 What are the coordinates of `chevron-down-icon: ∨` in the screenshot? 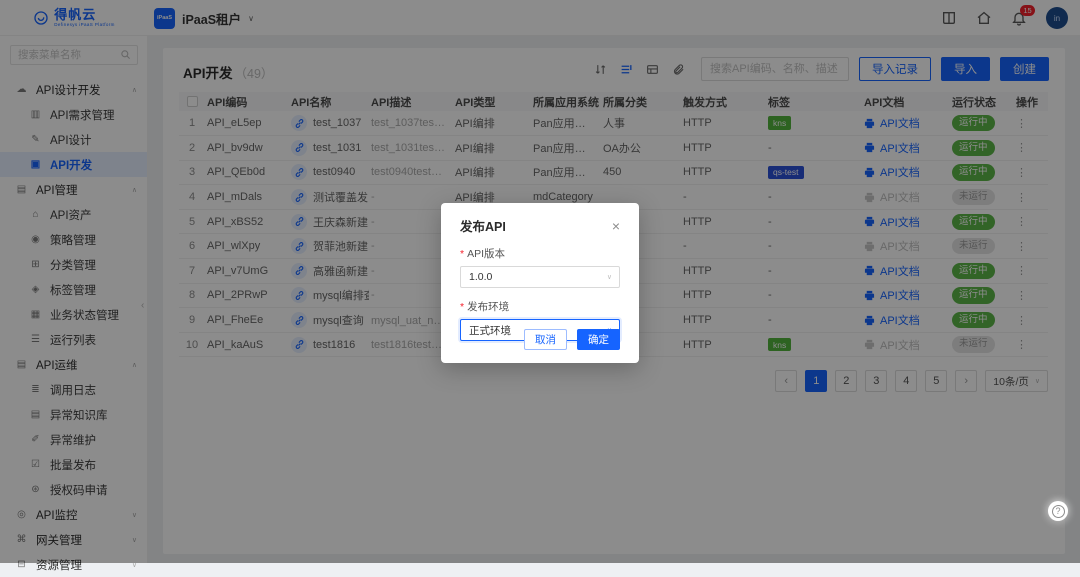 It's located at (609, 277).